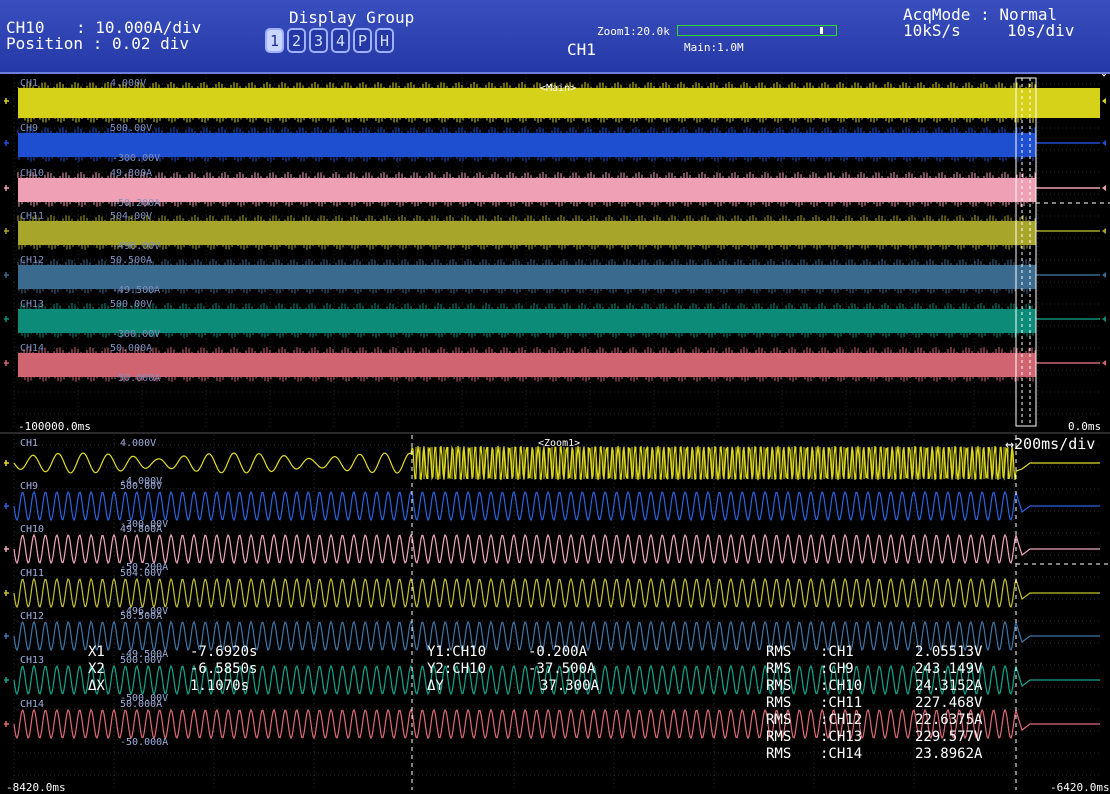  I want to click on display-group-buttons: 1 2 3 4 P H, so click(329, 40).